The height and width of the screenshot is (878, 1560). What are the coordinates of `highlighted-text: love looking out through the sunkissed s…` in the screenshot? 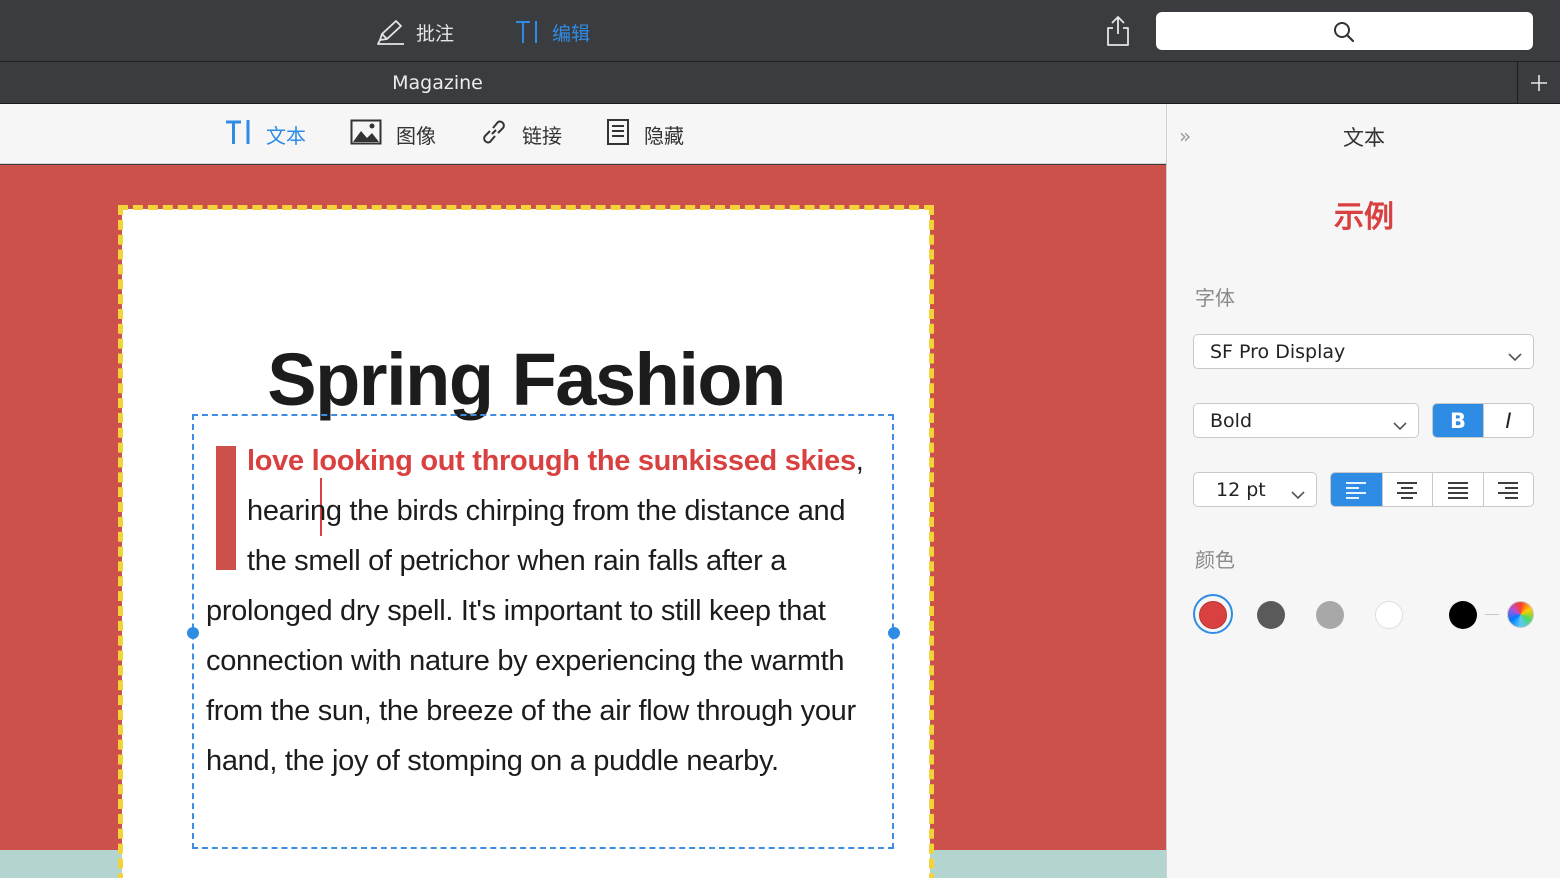 It's located at (551, 461).